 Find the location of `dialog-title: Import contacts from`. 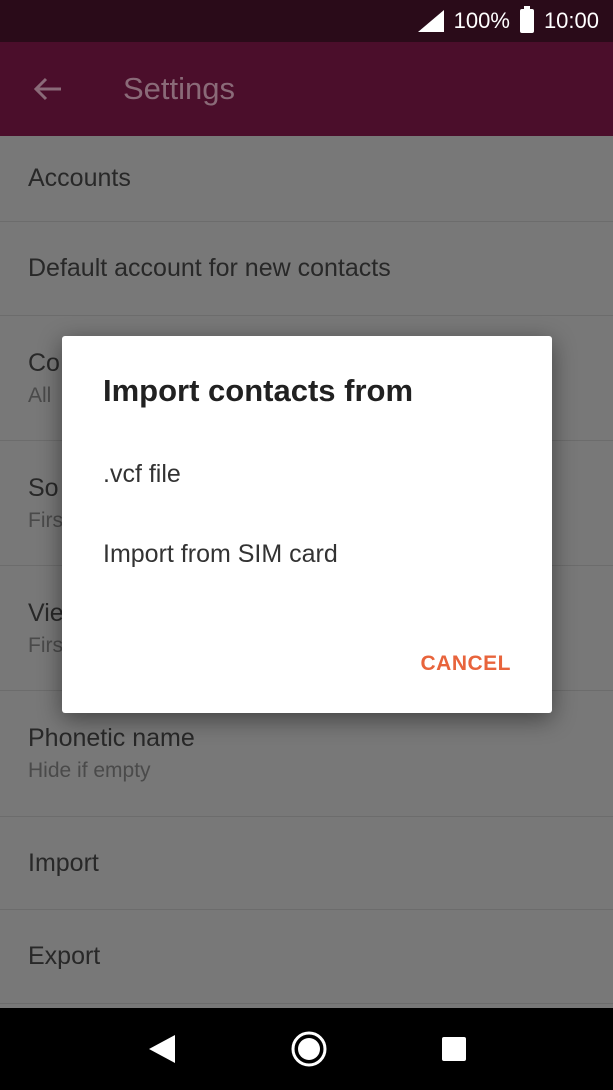

dialog-title: Import contacts from is located at coordinates (258, 390).